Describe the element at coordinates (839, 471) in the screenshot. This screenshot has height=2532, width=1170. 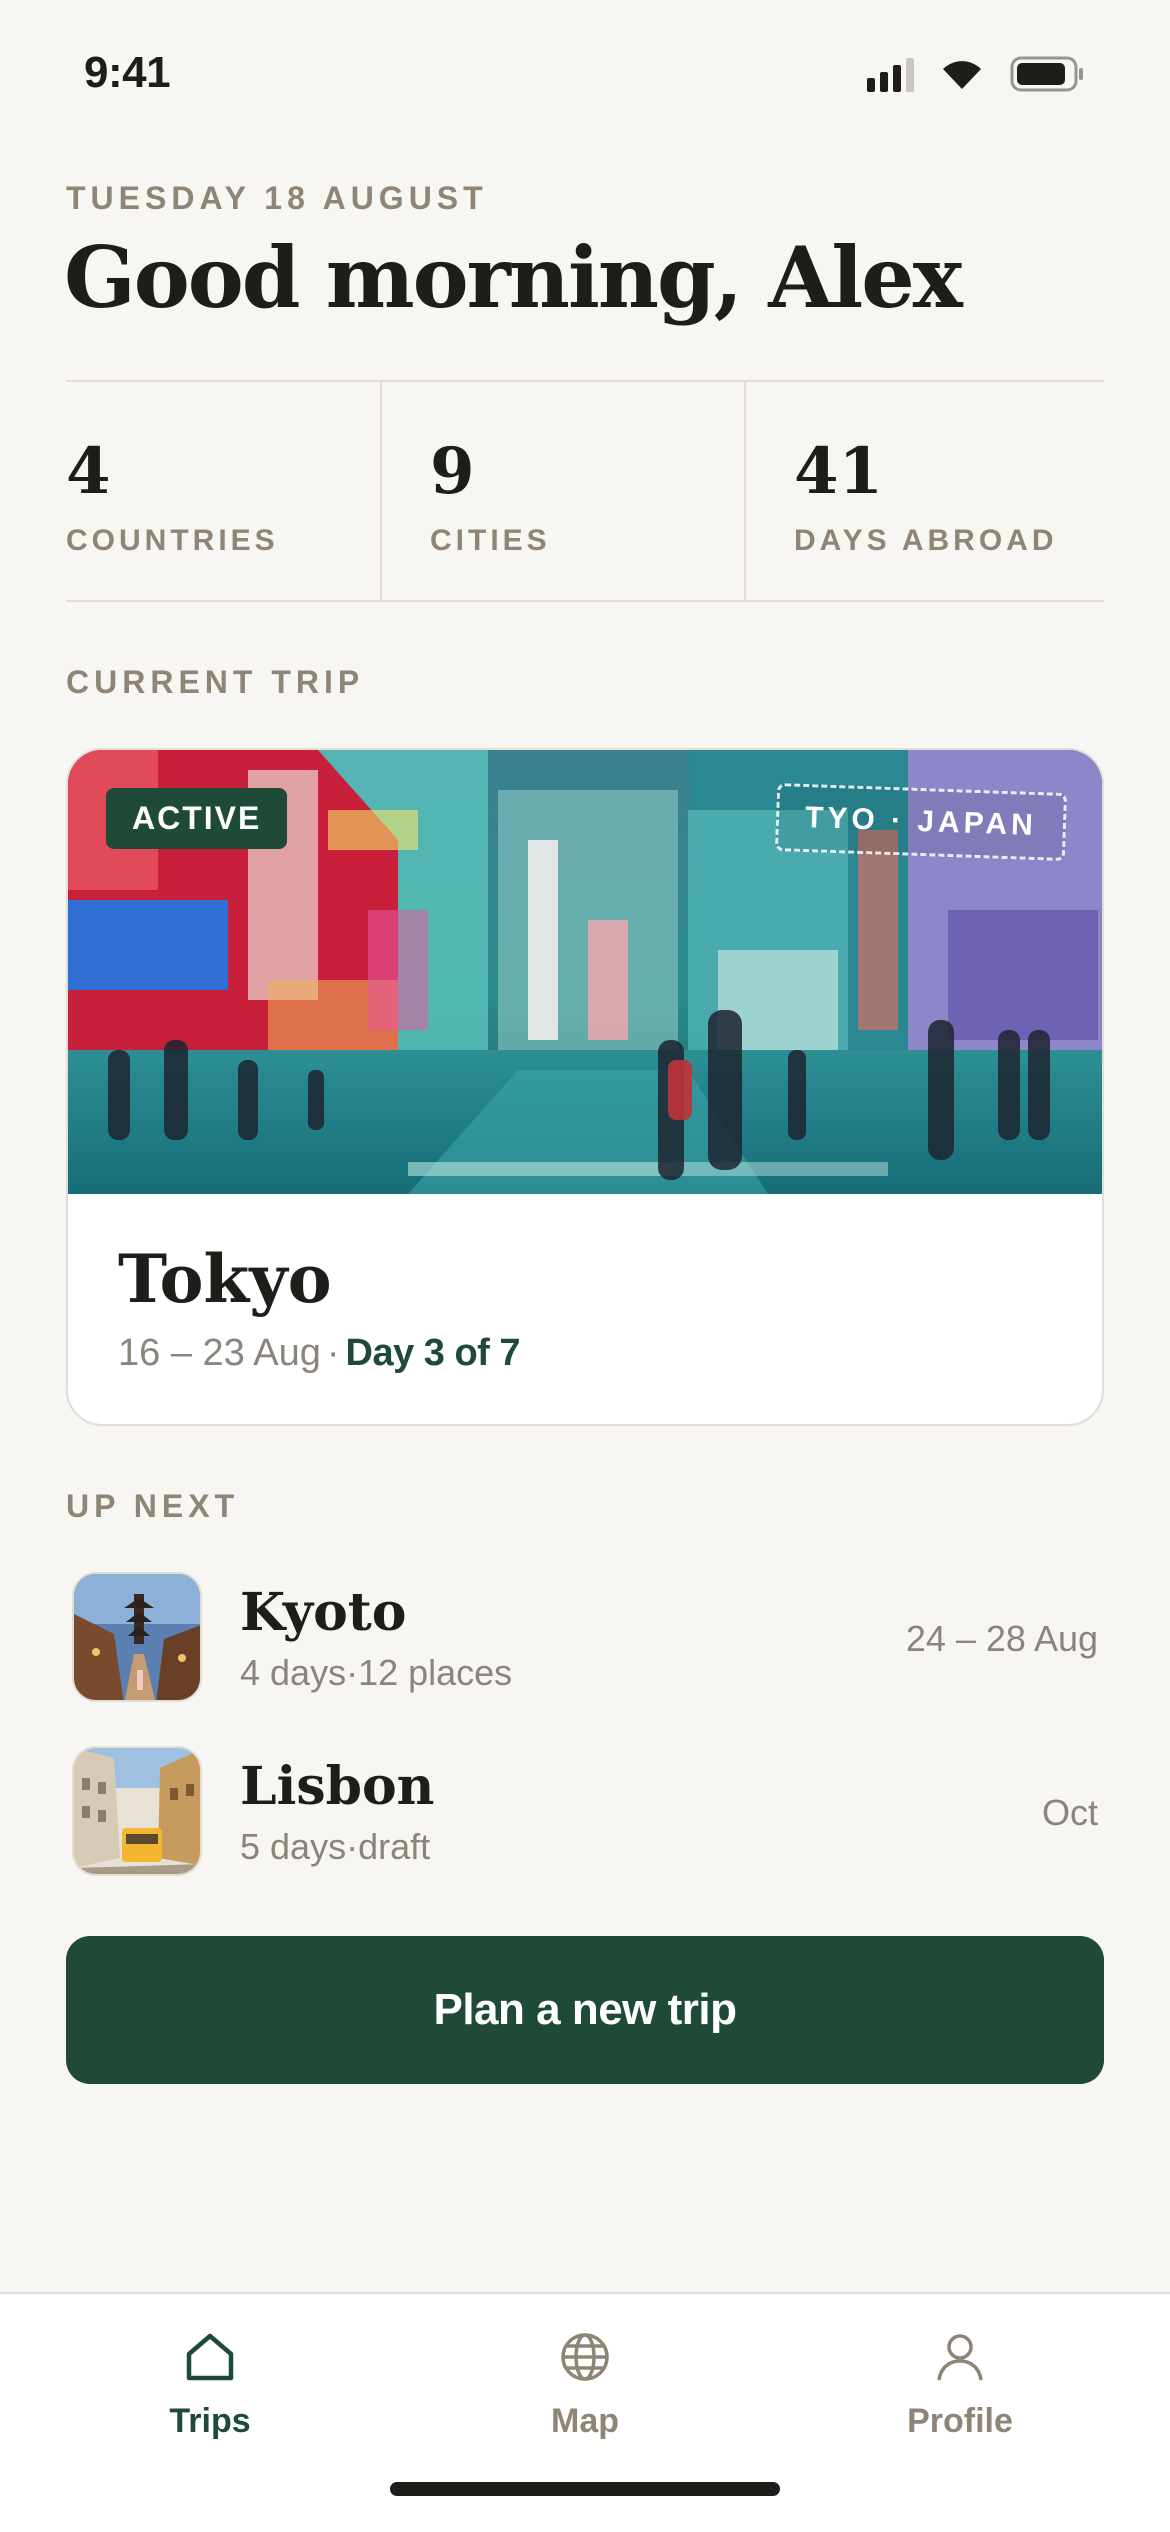
I see `stat-value: 41` at that location.